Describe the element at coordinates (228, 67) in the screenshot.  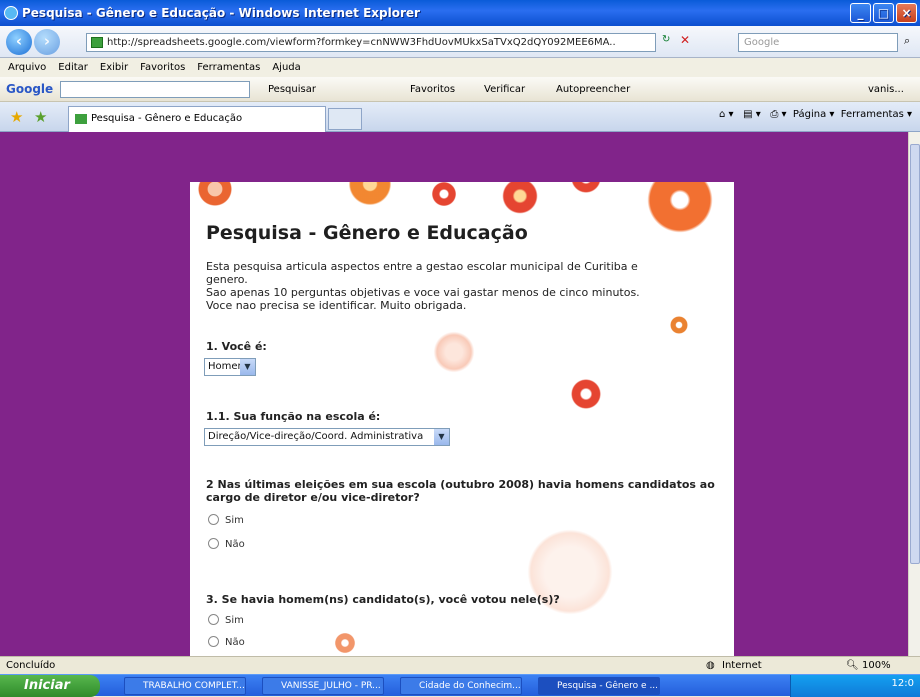
I see `menu-ferramentas: Ferramentas` at that location.